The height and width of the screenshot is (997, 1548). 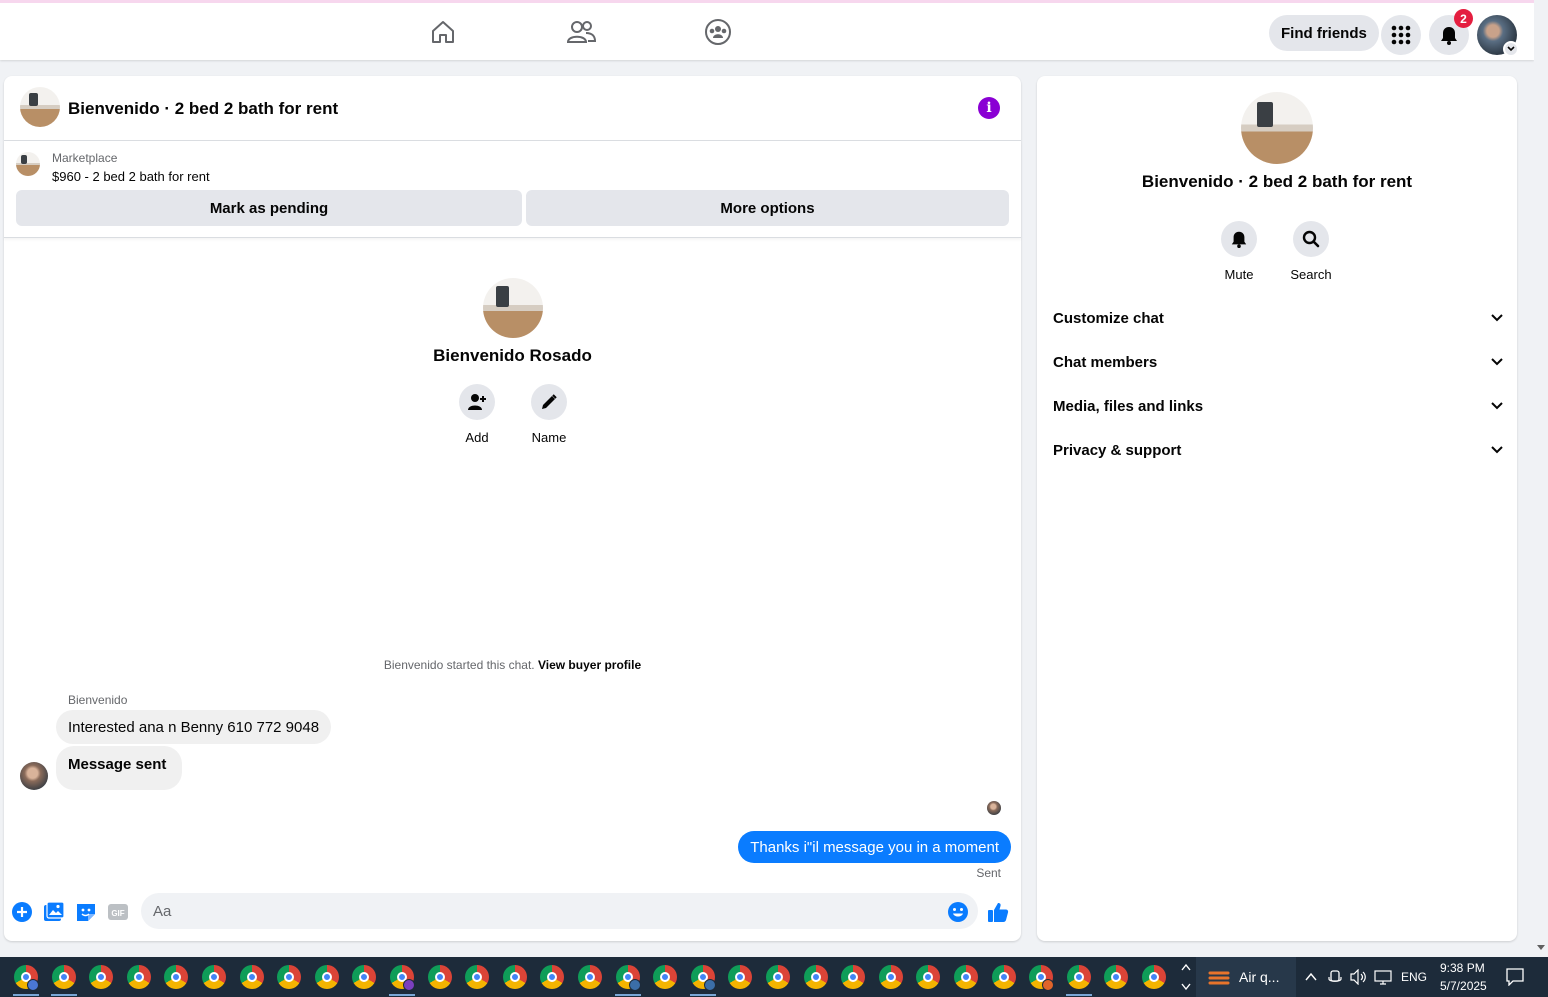 What do you see at coordinates (559, 911) in the screenshot?
I see `message-input` at bounding box center [559, 911].